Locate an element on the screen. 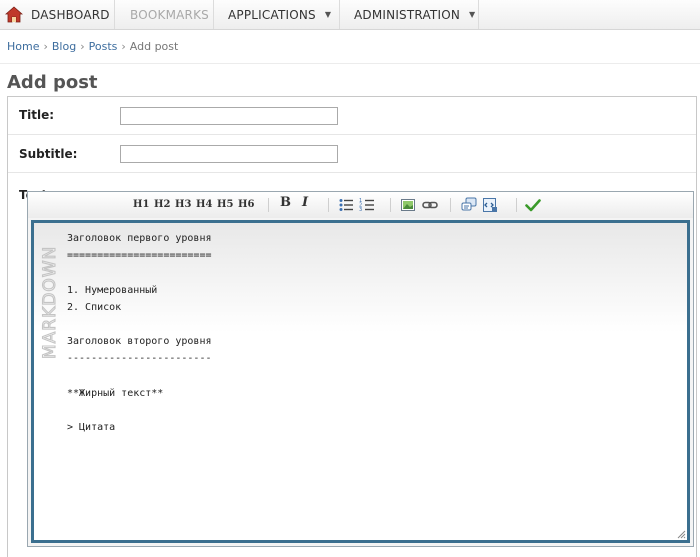 Image resolution: width=700 pixels, height=557 pixels. breadcrumb-blog: Blog is located at coordinates (64, 46).